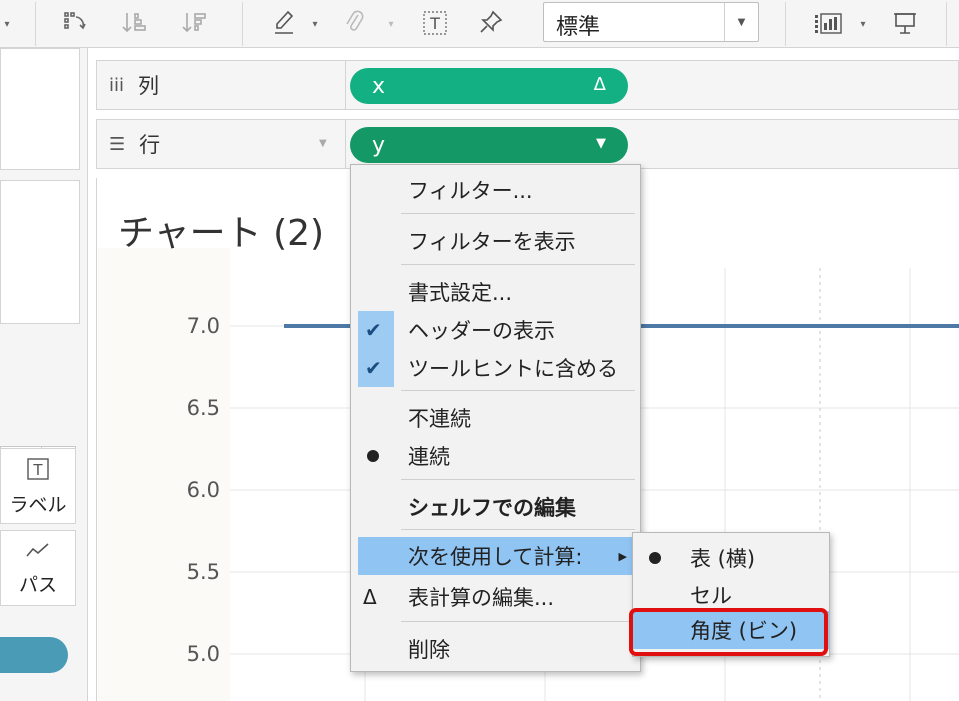  What do you see at coordinates (284, 23) in the screenshot?
I see `highlight-pen-icon` at bounding box center [284, 23].